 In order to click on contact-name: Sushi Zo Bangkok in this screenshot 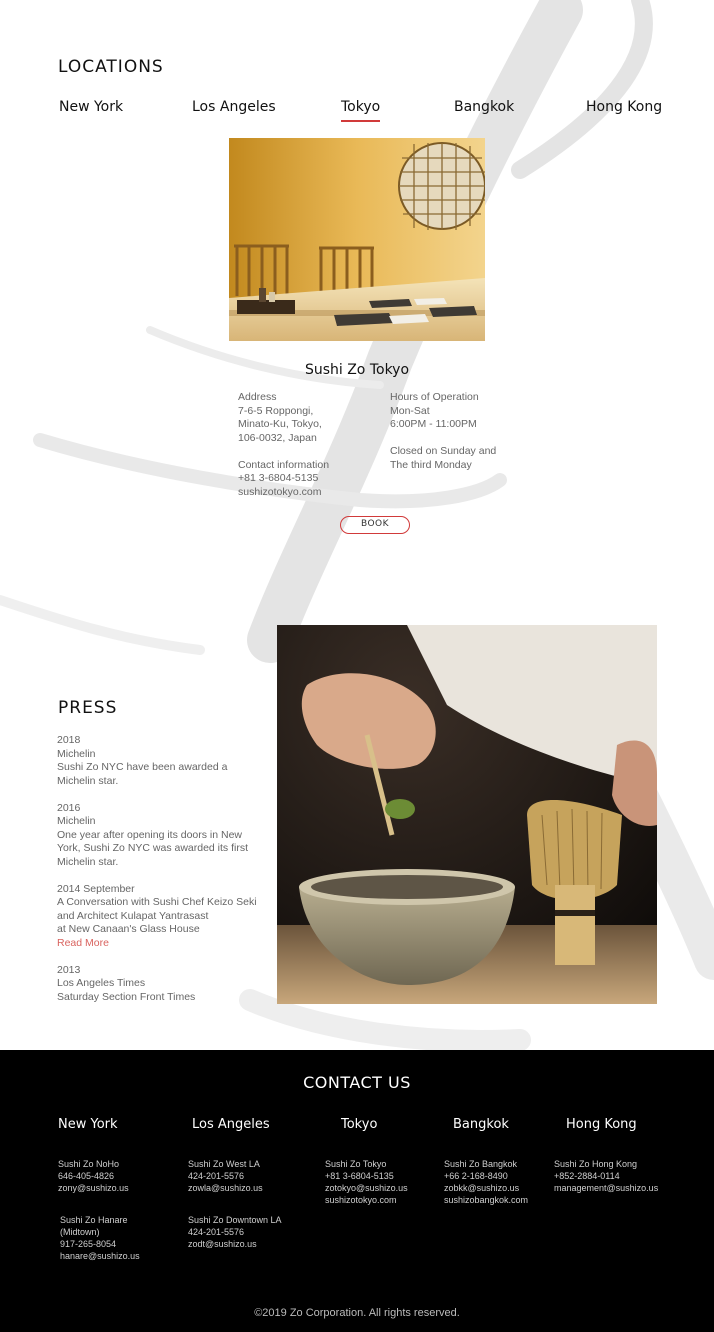, I will do `click(481, 1164)`.